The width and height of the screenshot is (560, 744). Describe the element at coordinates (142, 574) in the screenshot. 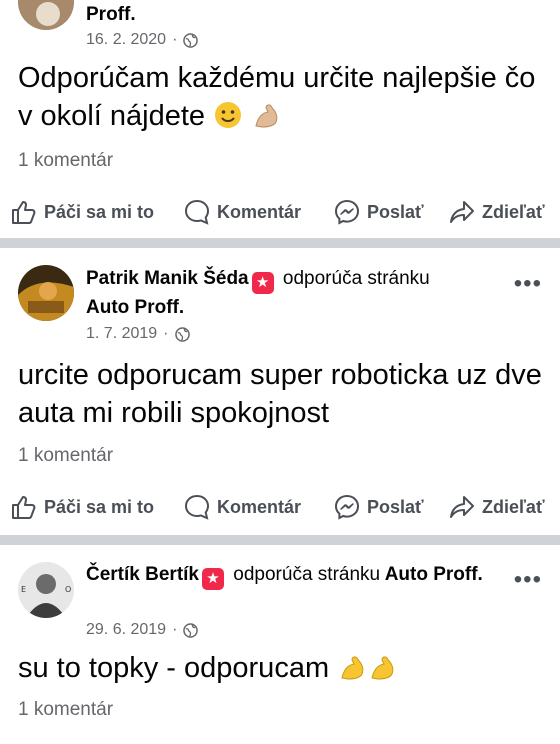

I see `author-name-link: Čertík Bertík` at that location.